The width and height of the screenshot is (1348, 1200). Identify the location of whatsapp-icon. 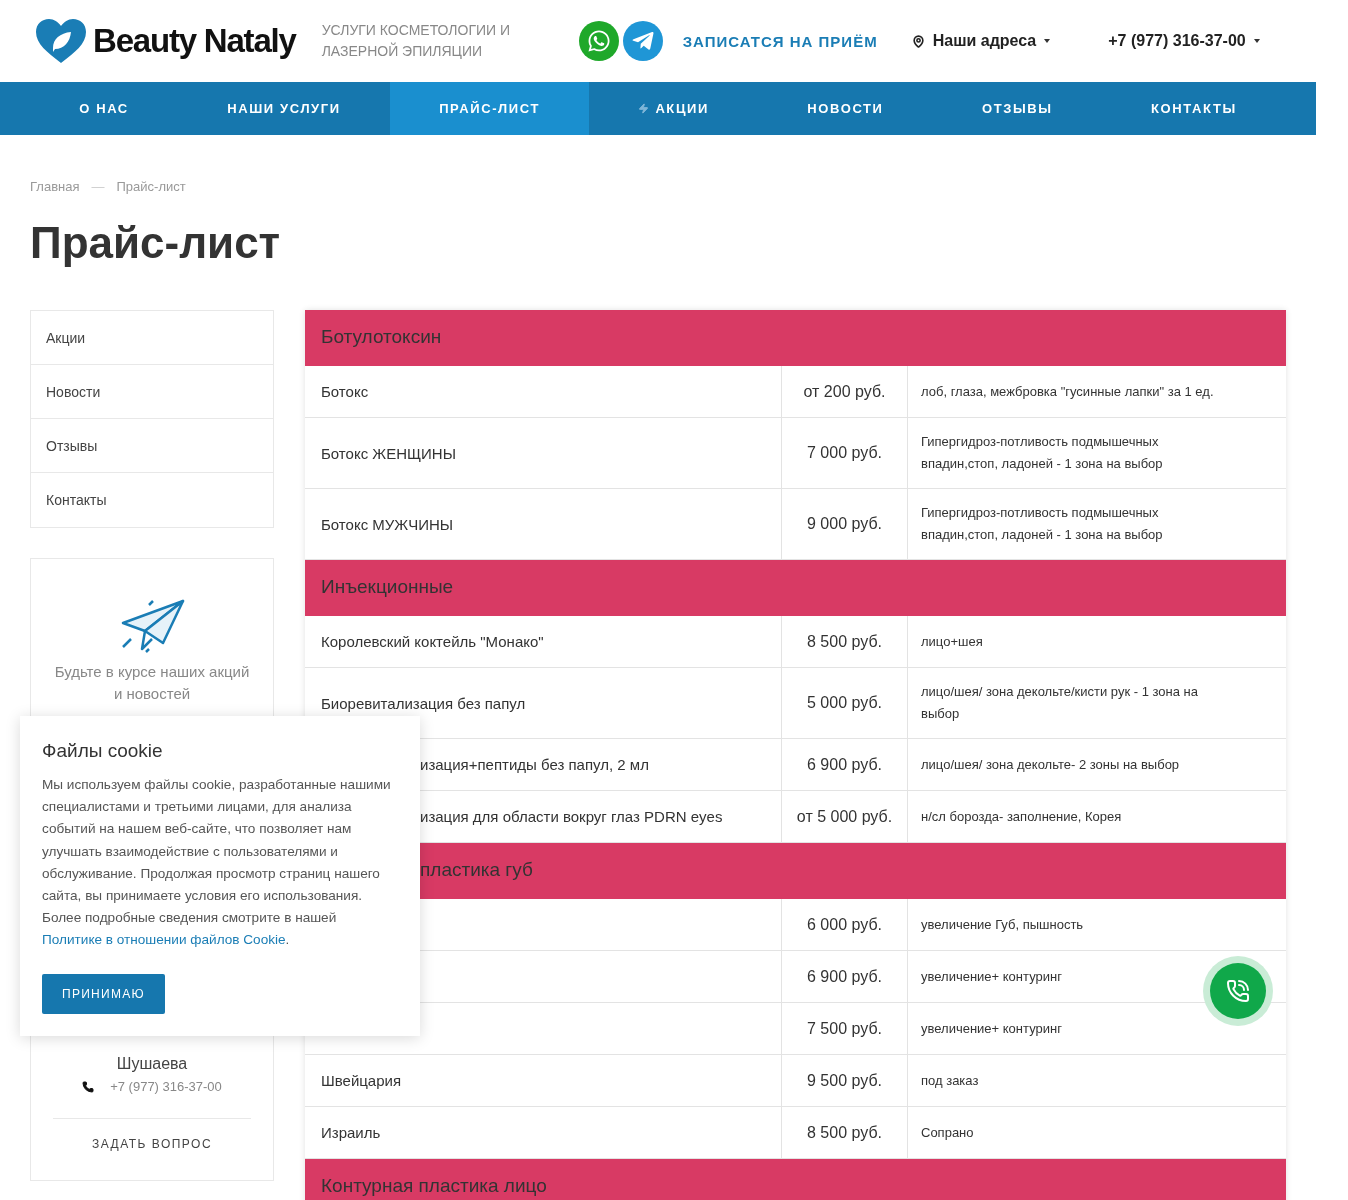
(598, 41).